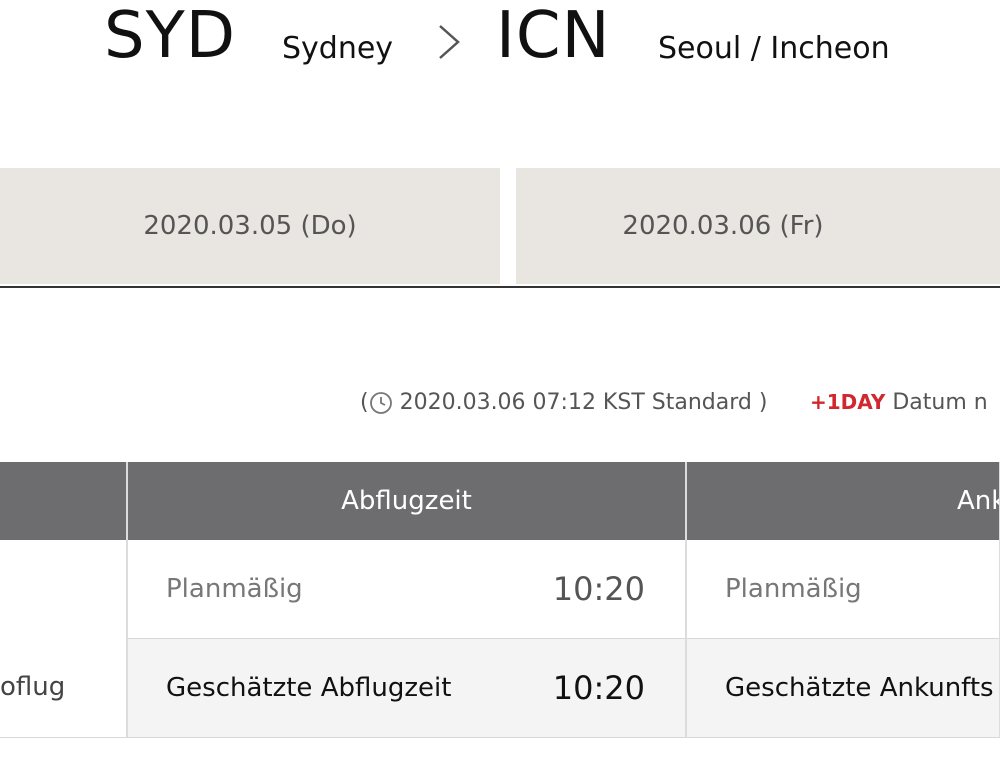 This screenshot has width=1000, height=760. I want to click on date-tab-label: 2020.03.05 (Do), so click(250, 226).